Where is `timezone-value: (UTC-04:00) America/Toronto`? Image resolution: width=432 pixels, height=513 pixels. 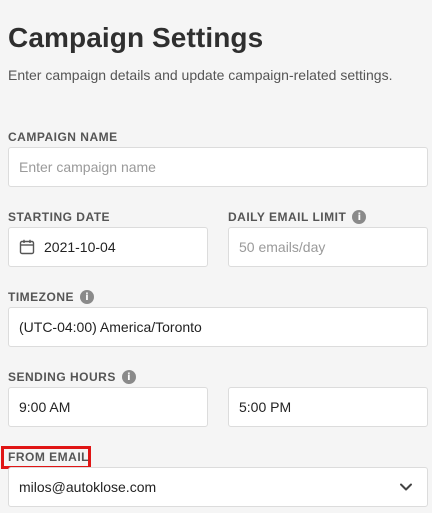
timezone-value: (UTC-04:00) America/Toronto is located at coordinates (110, 327).